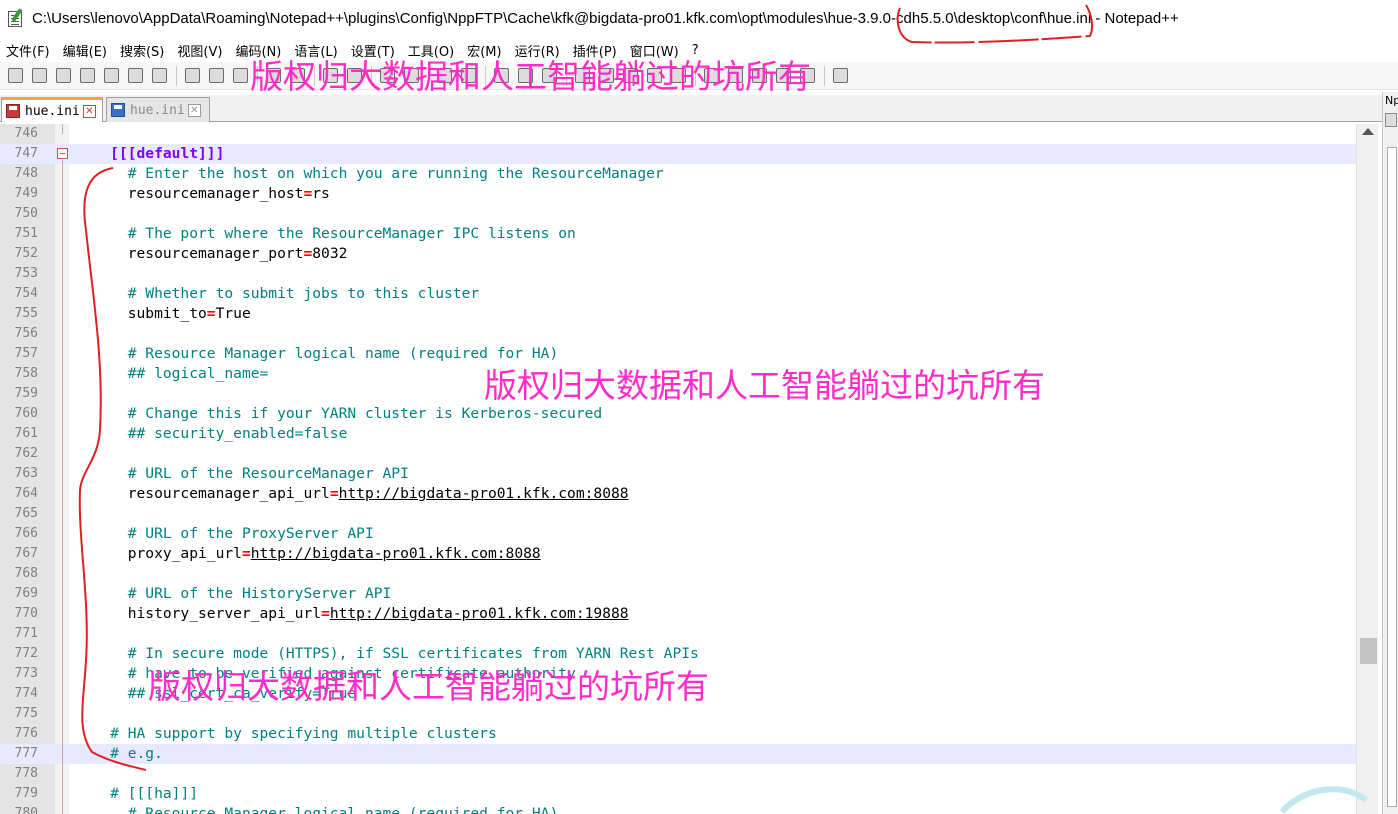 This screenshot has height=814, width=1398. I want to click on redo-icon, so click(297, 76).